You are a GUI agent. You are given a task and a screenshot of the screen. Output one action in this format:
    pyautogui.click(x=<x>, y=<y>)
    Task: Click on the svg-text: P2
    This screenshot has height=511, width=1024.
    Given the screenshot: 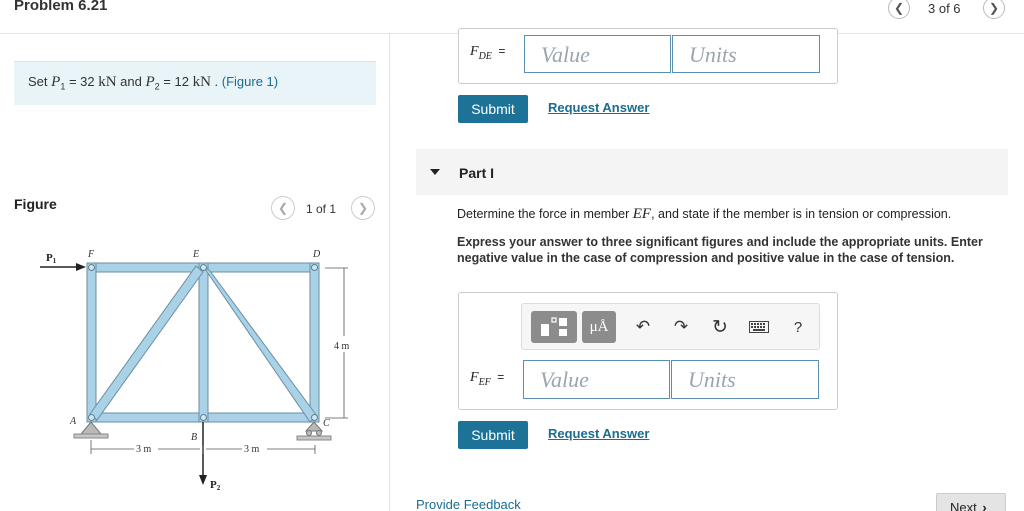 What is the action you would take?
    pyautogui.click(x=215, y=485)
    